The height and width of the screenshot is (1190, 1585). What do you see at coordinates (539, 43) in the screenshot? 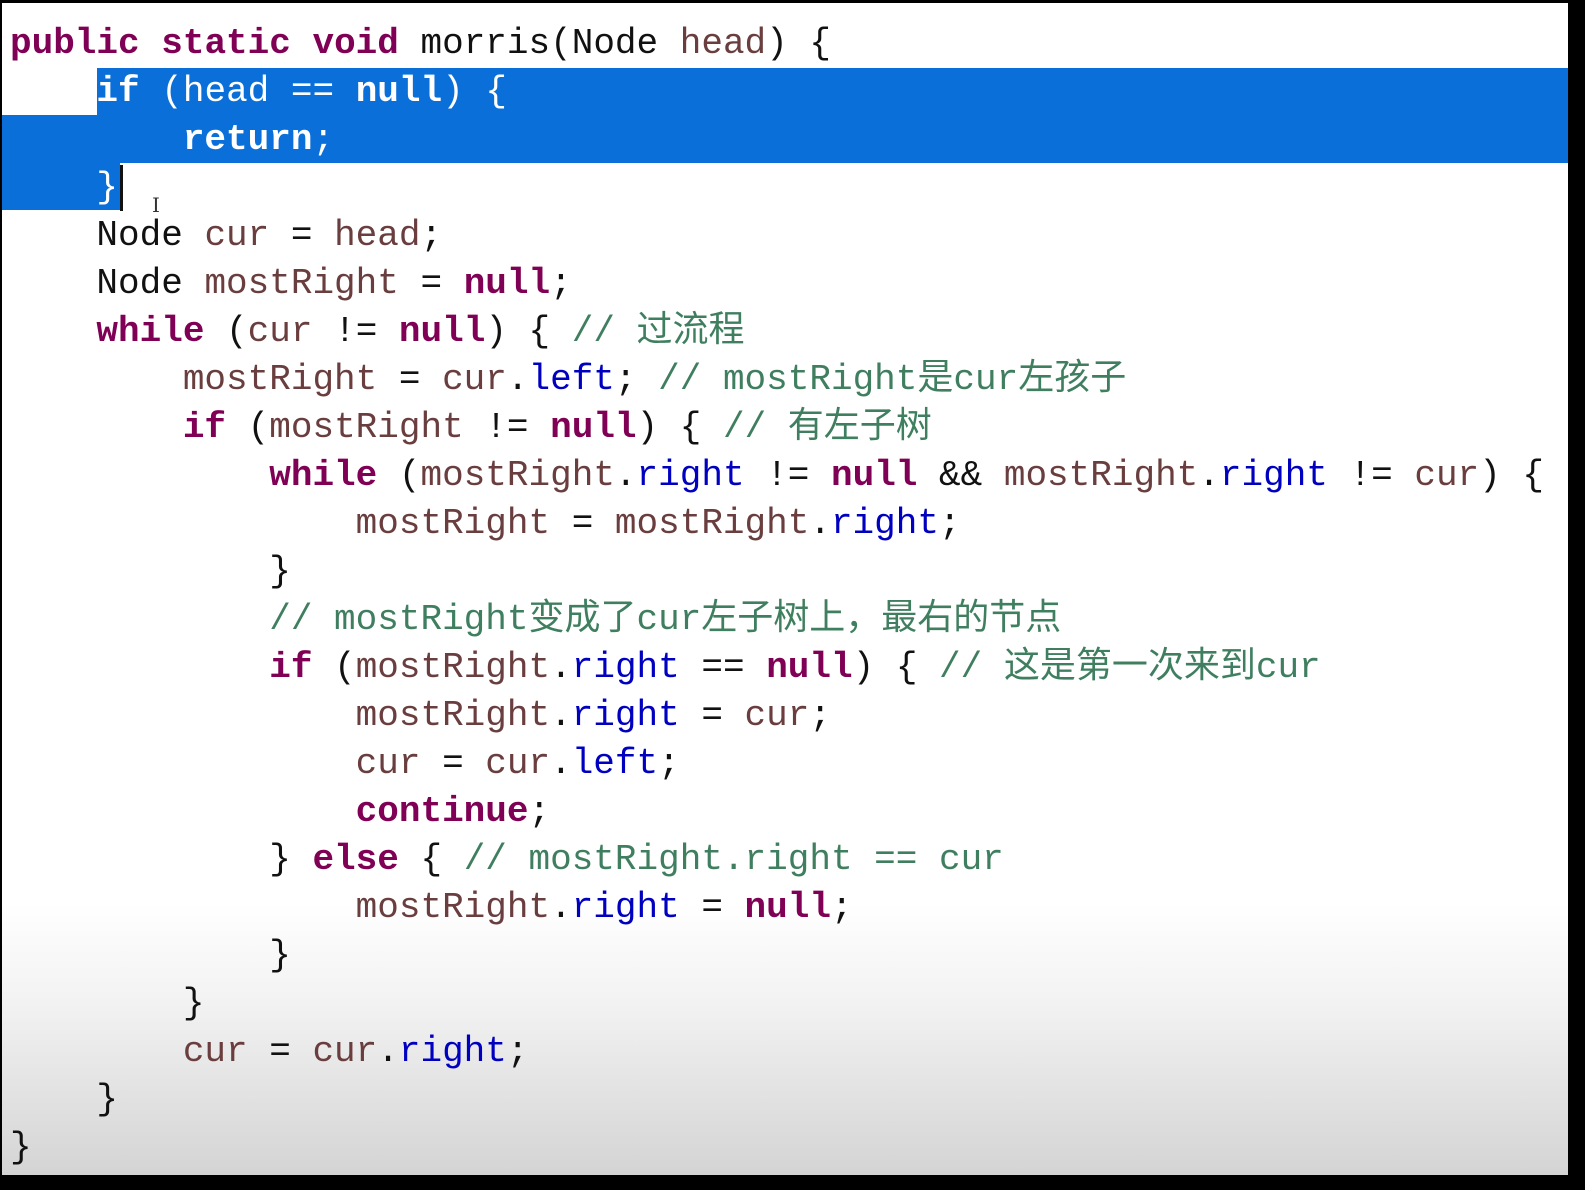
I see `code-token: morris(Node` at bounding box center [539, 43].